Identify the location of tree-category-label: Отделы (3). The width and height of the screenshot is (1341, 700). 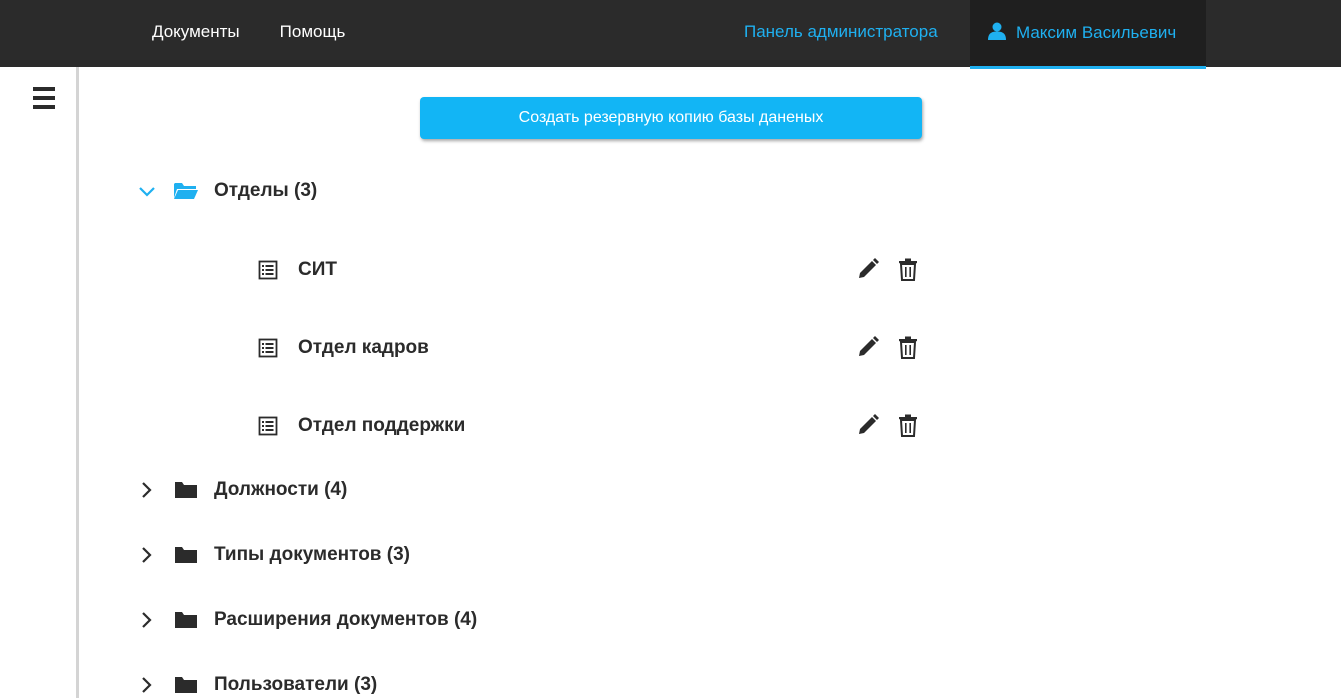
(266, 190).